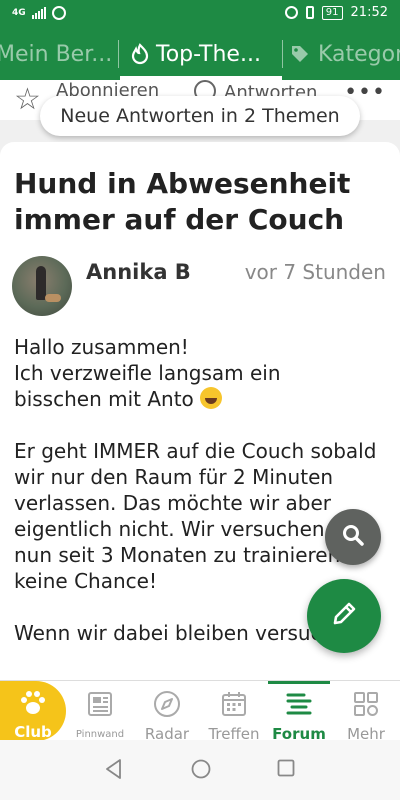  Describe the element at coordinates (53, 298) in the screenshot. I see `avatar-dog` at that location.